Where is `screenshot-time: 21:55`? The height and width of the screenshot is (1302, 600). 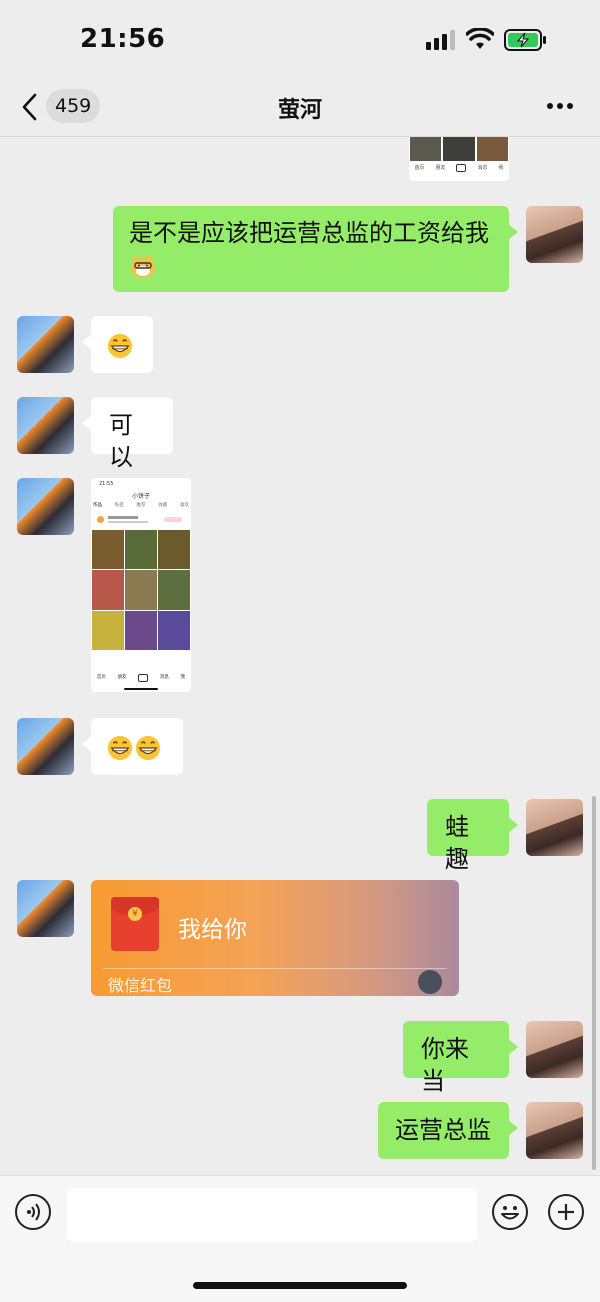 screenshot-time: 21:55 is located at coordinates (106, 484).